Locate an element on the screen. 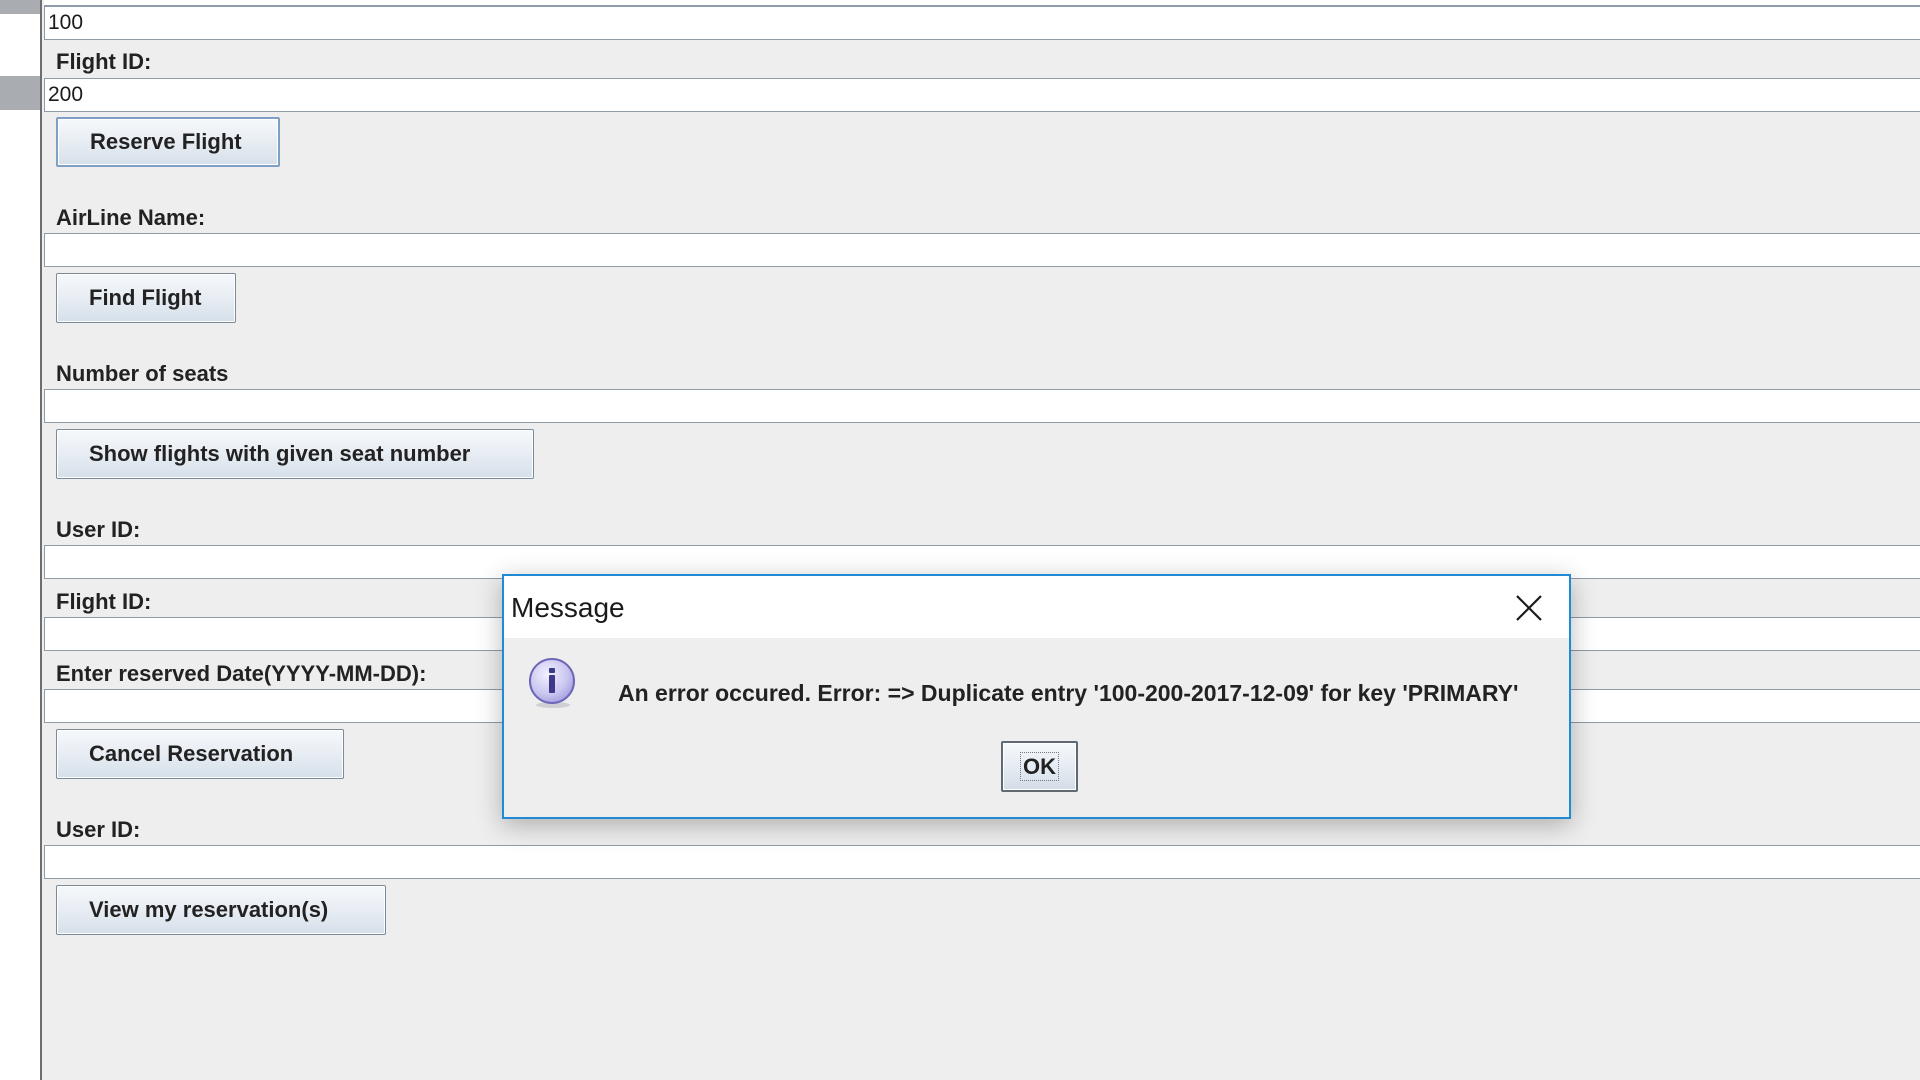 This screenshot has width=1920, height=1080. reserve-flight-button: Reserve Flight is located at coordinates (168, 142).